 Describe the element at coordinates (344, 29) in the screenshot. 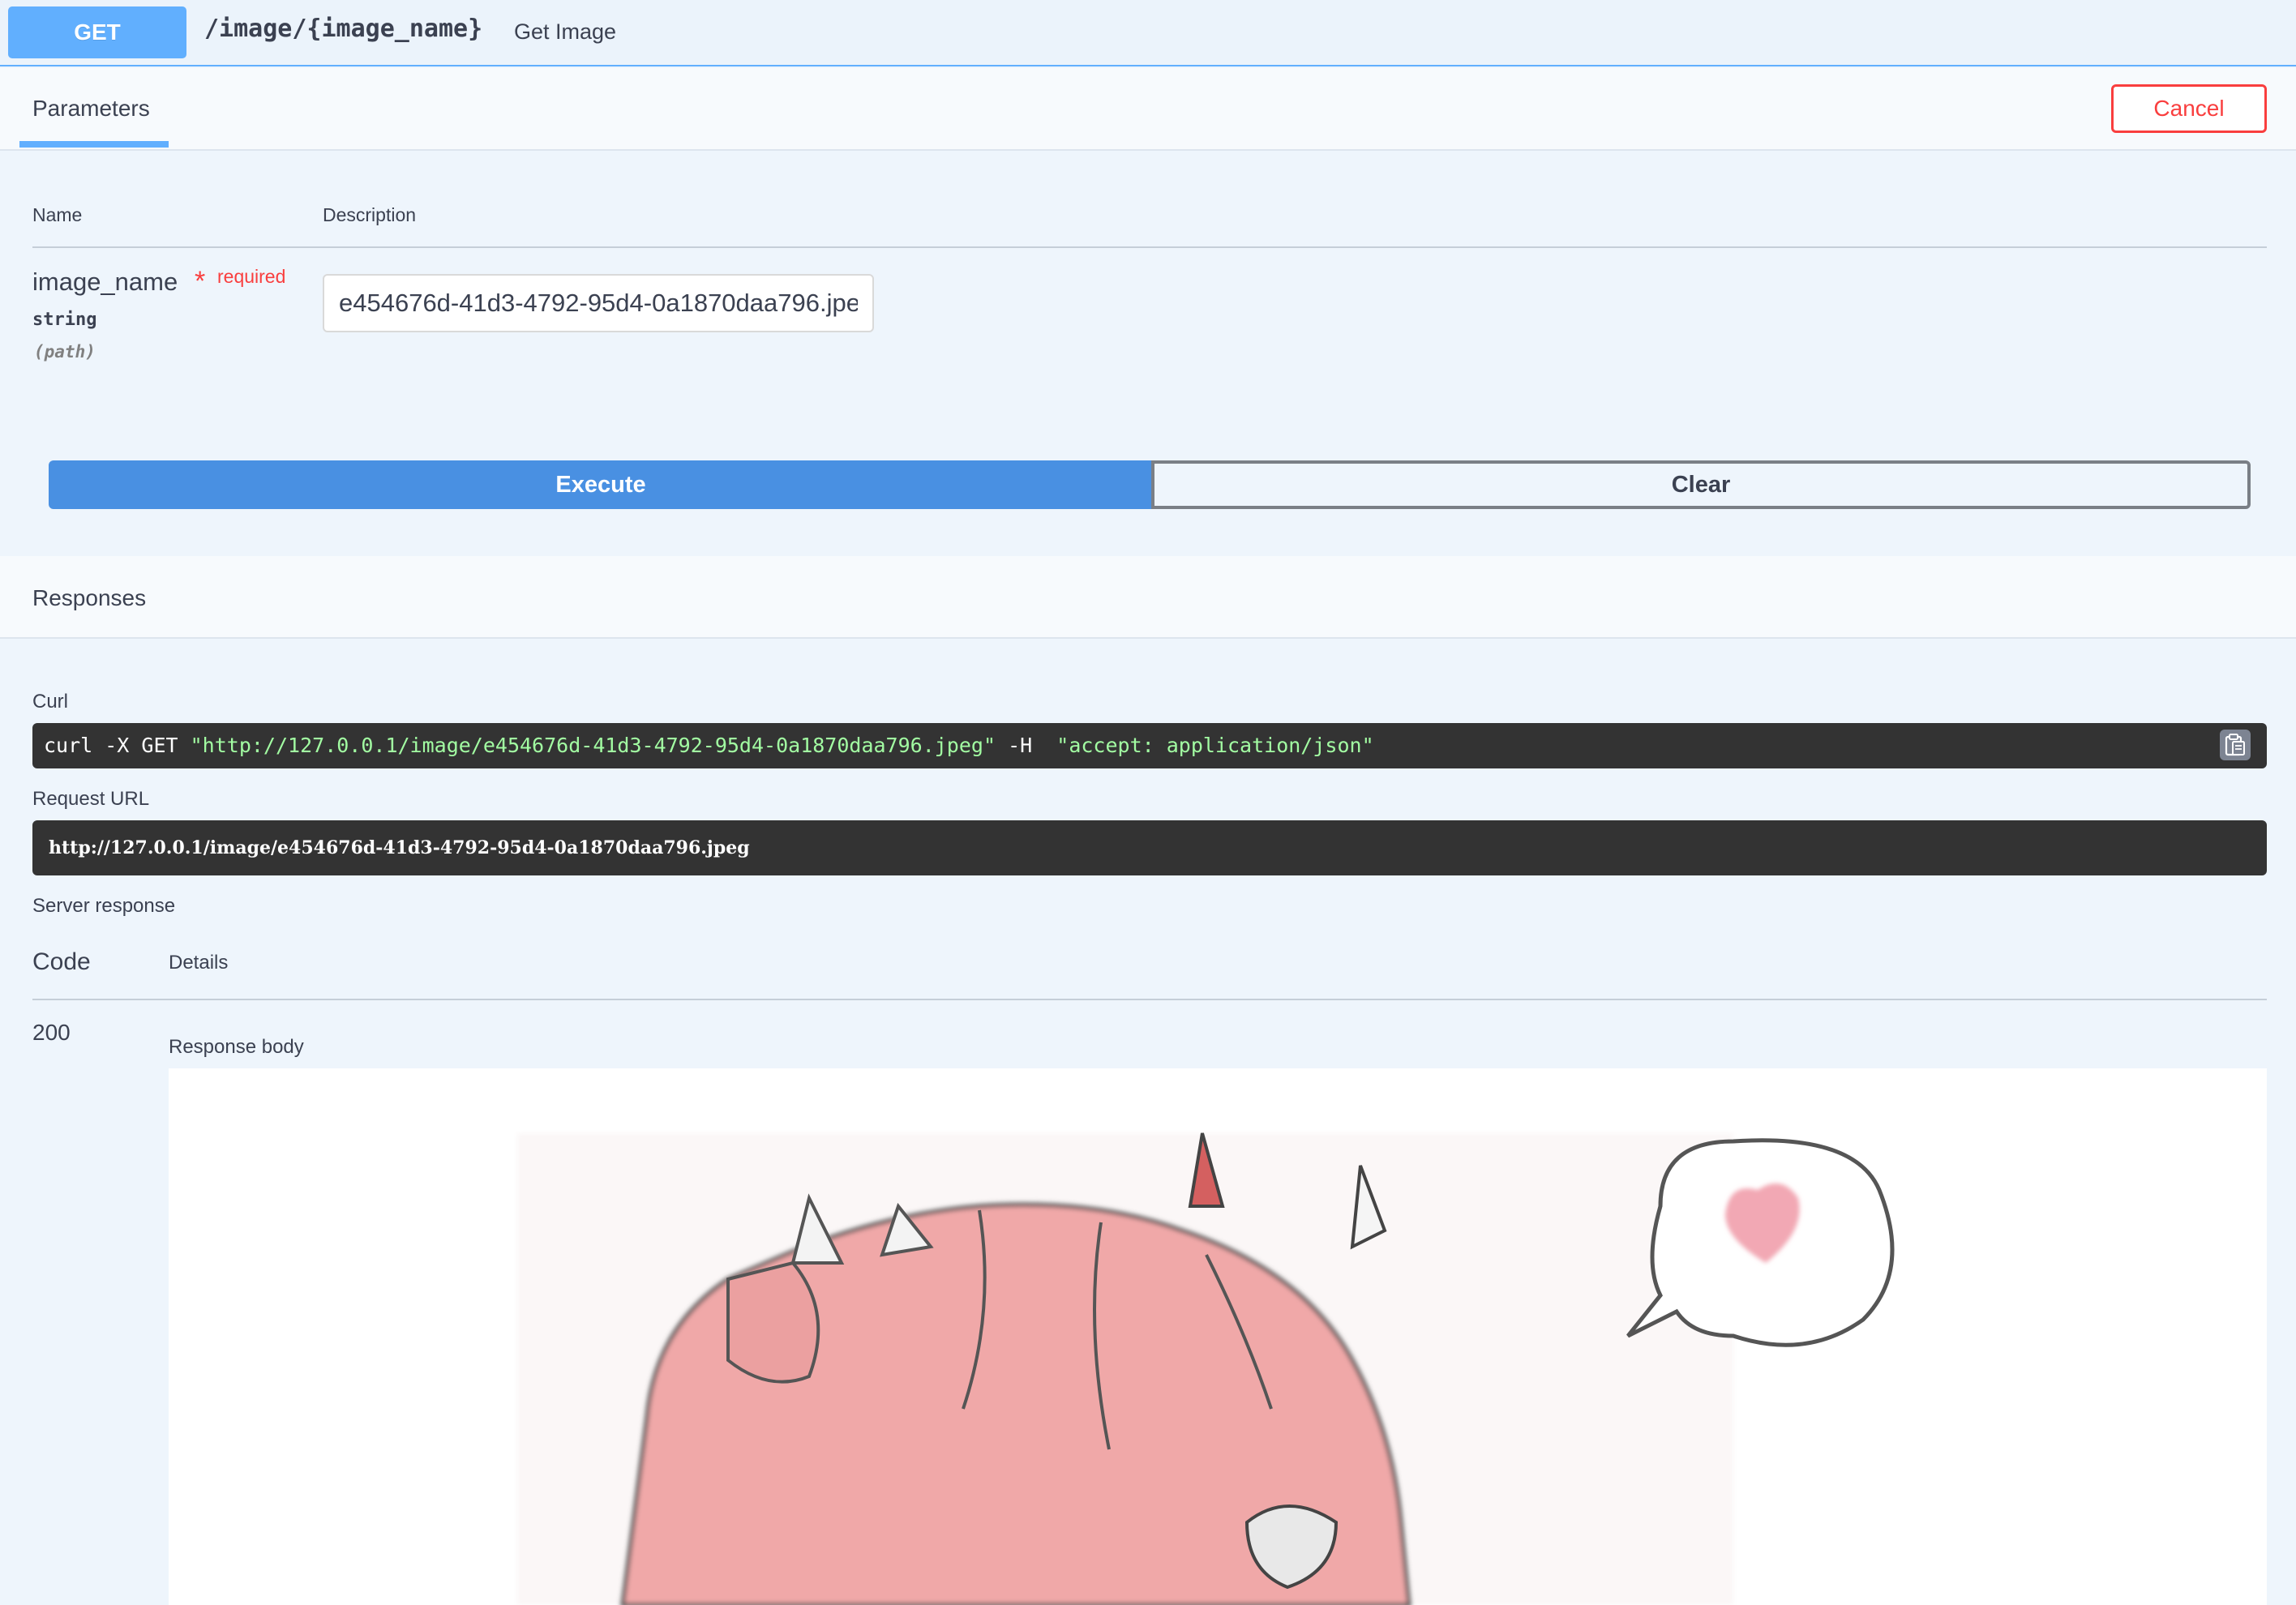

I see `operation-path: /image/{image_name}` at that location.